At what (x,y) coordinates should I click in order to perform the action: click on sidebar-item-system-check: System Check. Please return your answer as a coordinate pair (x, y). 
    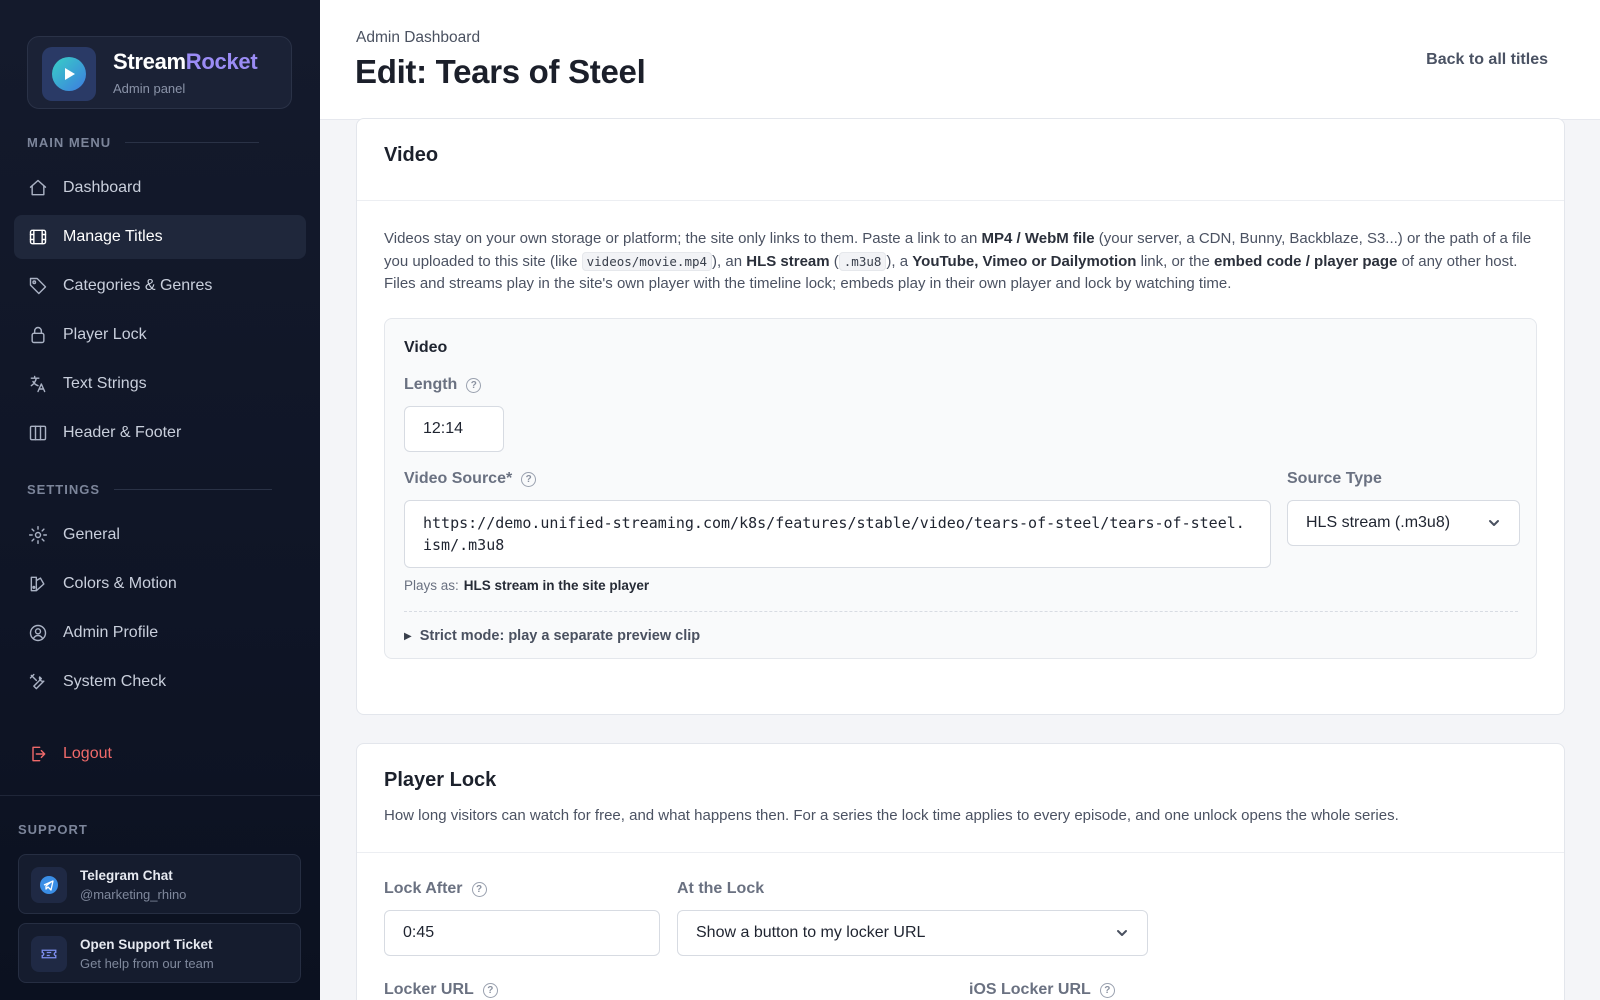
    Looking at the image, I should click on (160, 682).